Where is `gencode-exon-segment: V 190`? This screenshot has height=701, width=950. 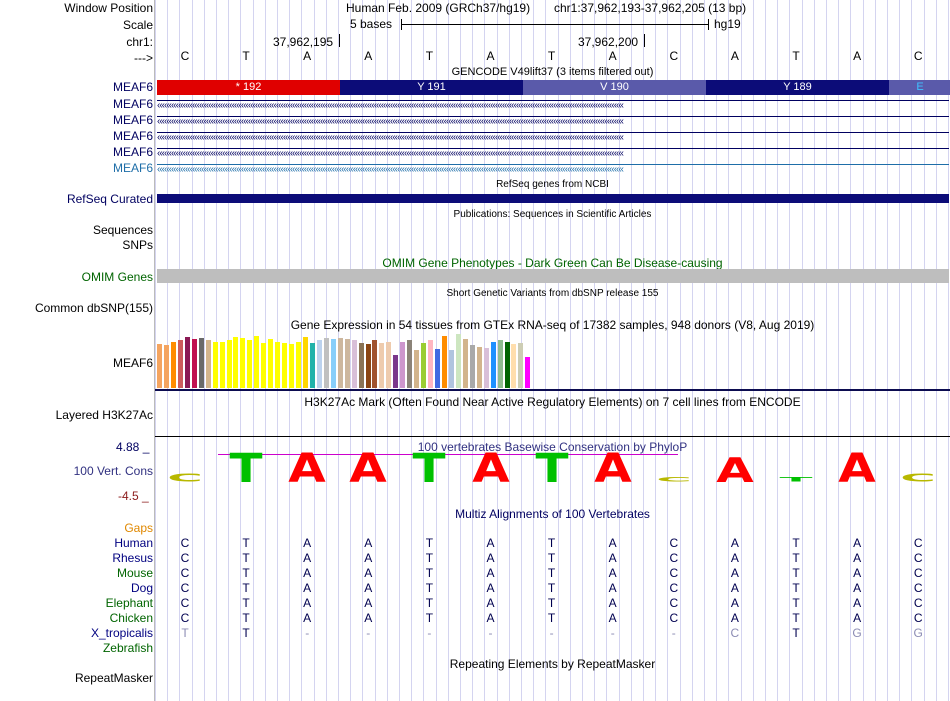
gencode-exon-segment: V 190 is located at coordinates (614, 87).